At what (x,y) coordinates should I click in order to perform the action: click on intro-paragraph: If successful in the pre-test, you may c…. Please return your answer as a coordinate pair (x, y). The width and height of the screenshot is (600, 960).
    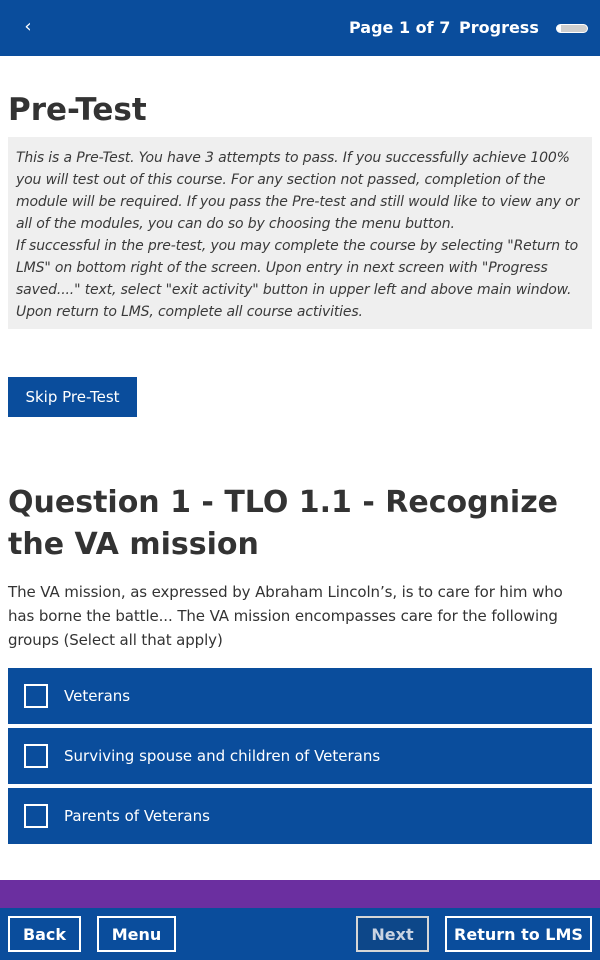
    Looking at the image, I should click on (297, 279).